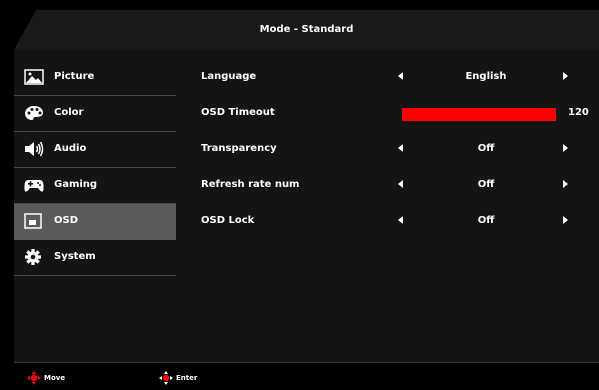  Describe the element at coordinates (70, 148) in the screenshot. I see `sidebar-item-label: Audio` at that location.